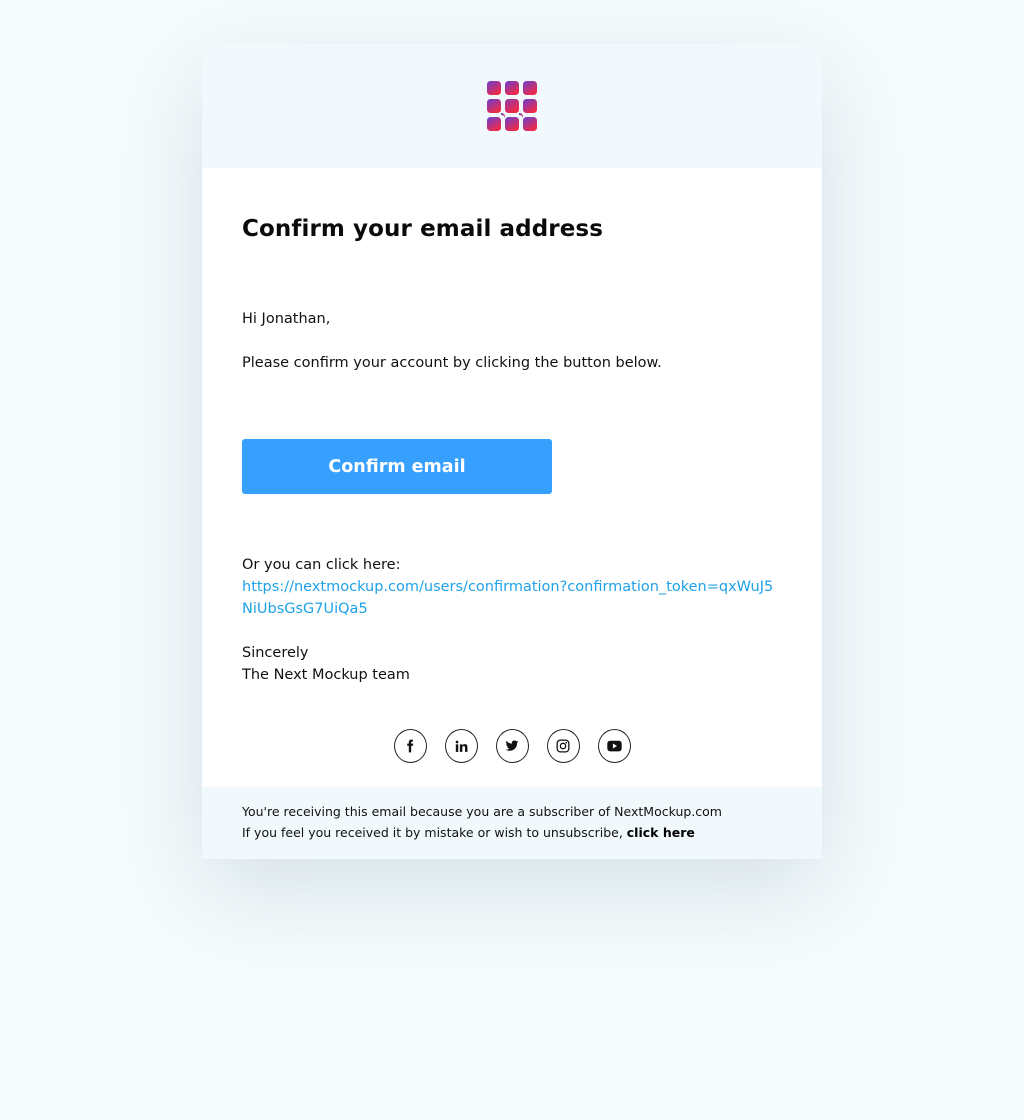 This screenshot has width=1024, height=1120. I want to click on greeting-text: Hi Jonathan,, so click(286, 319).